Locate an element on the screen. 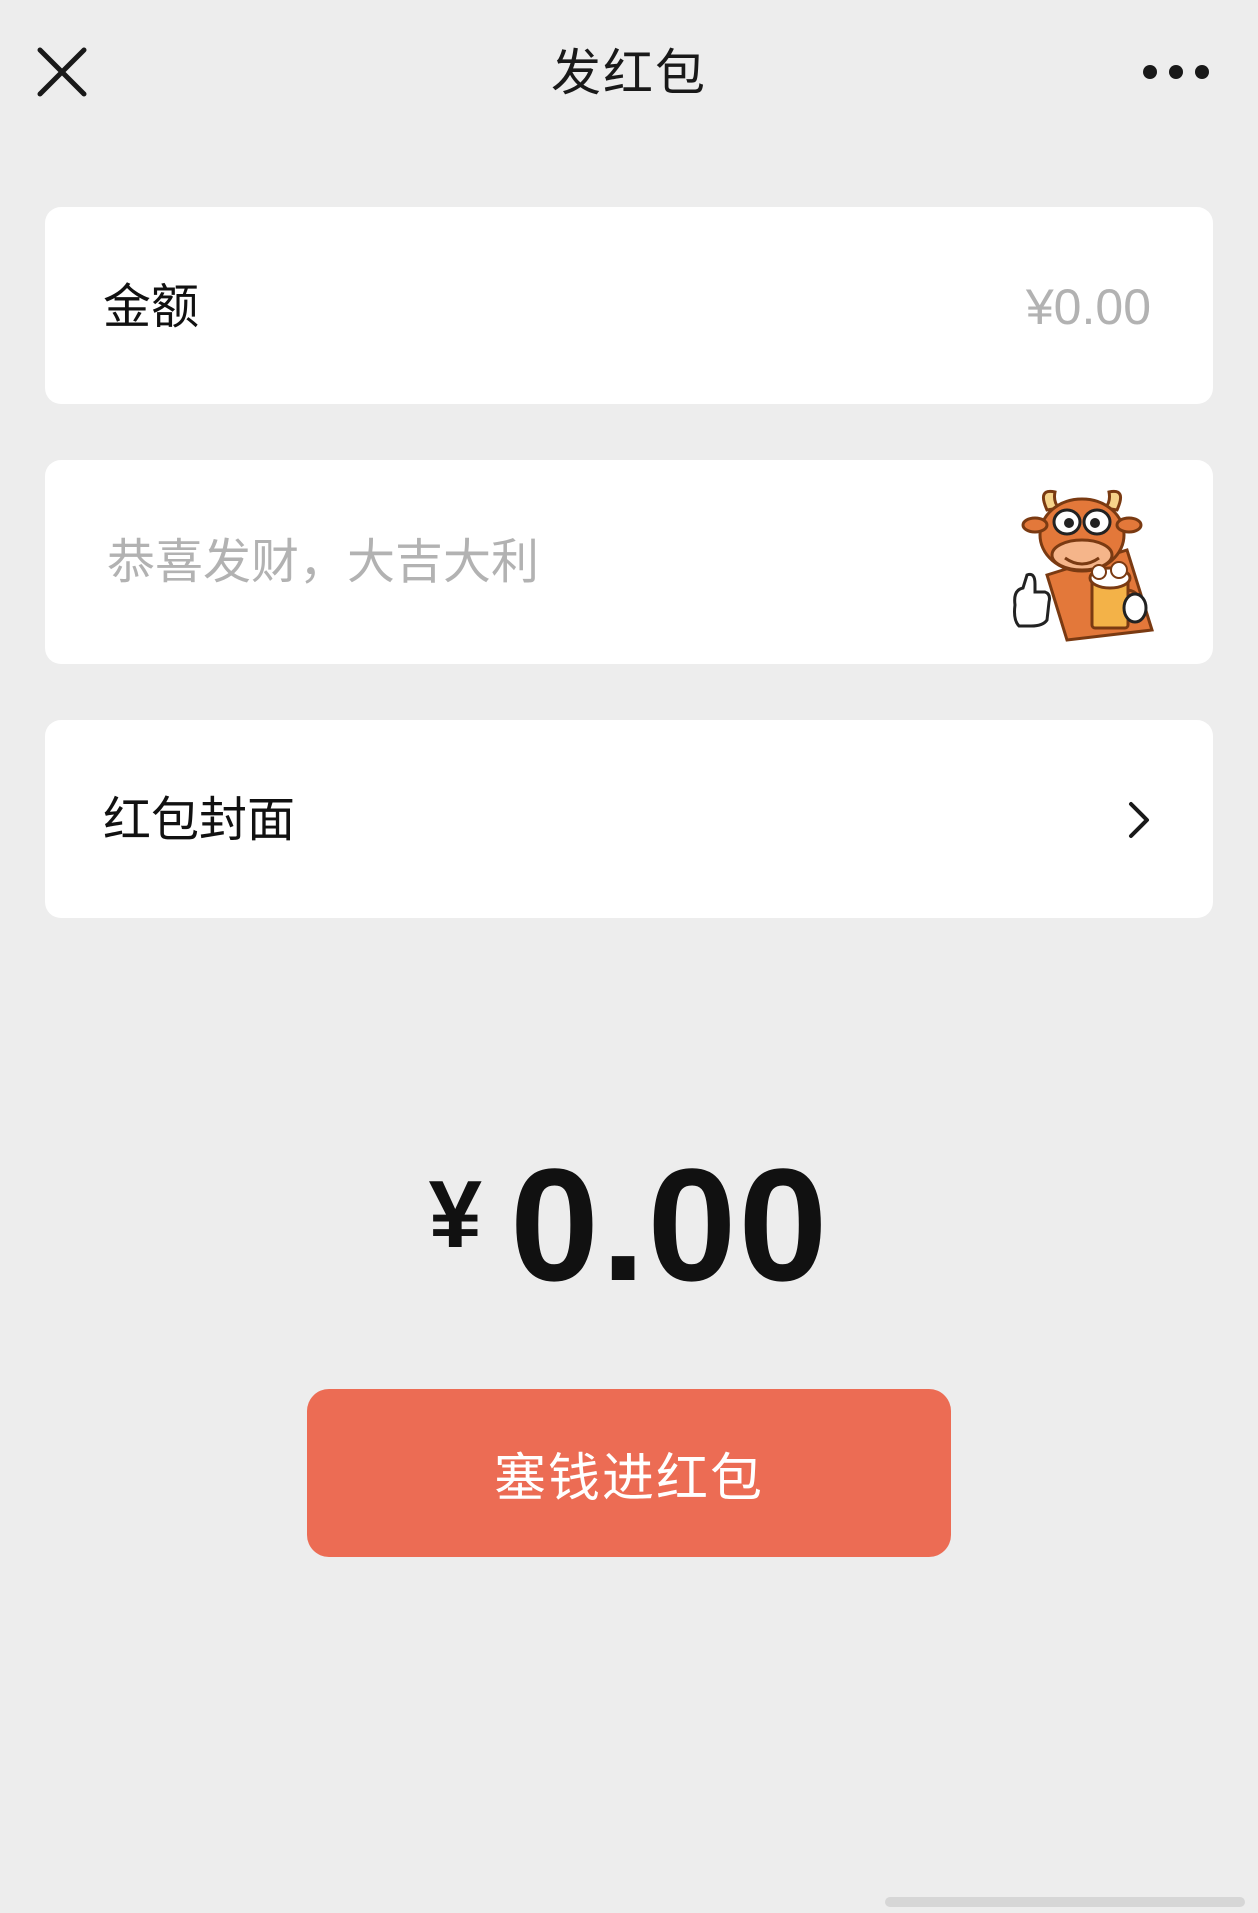 This screenshot has height=1913, width=1258. amount-input is located at coordinates (951, 307).